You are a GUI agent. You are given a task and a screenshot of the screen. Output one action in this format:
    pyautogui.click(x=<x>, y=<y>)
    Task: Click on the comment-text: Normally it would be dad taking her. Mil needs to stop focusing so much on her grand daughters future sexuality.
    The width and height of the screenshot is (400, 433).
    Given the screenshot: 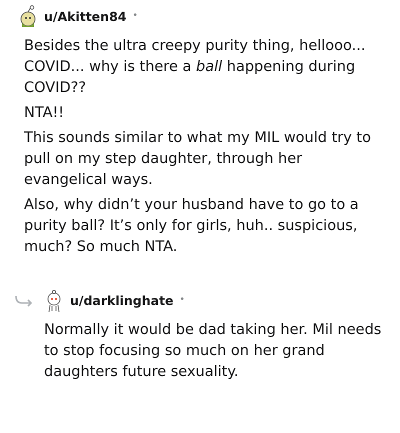 What is the action you would take?
    pyautogui.click(x=213, y=351)
    